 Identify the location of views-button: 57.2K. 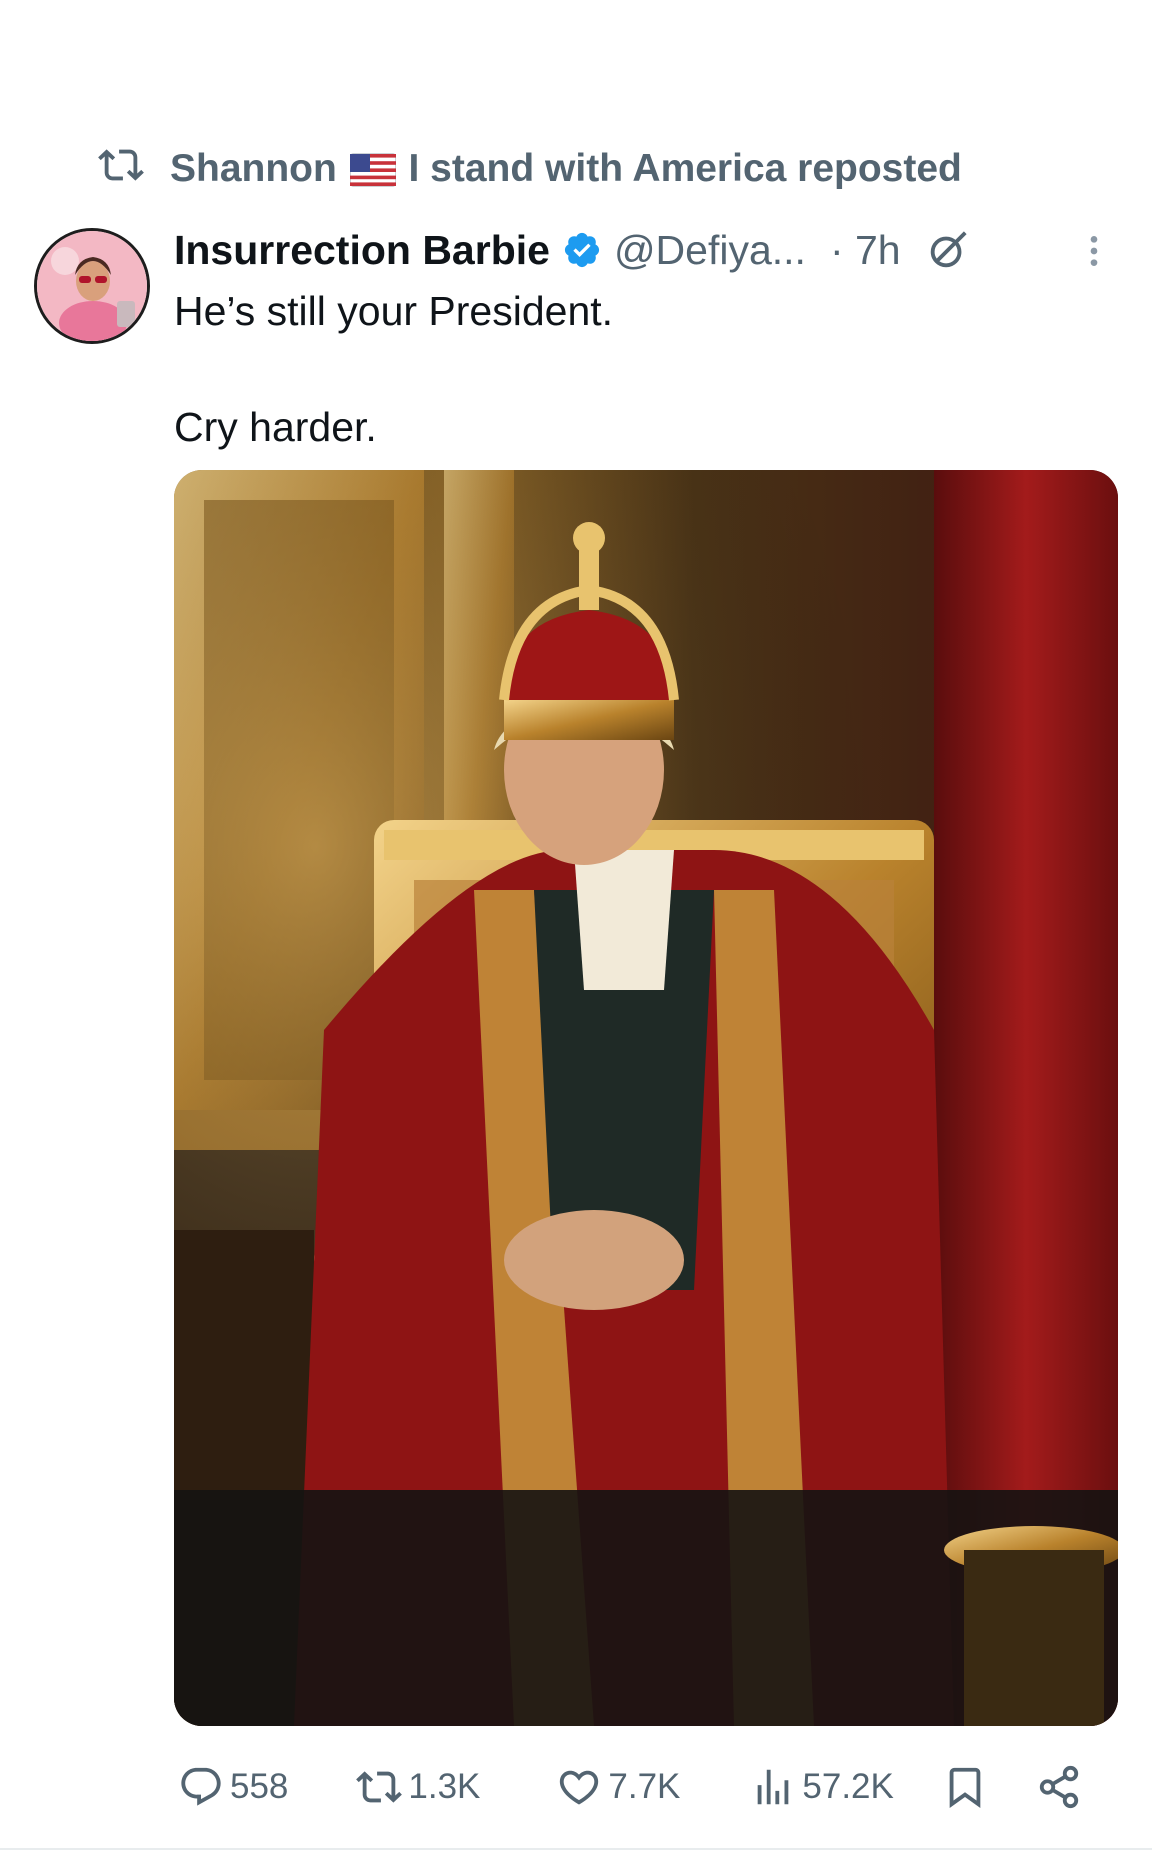
(822, 1787).